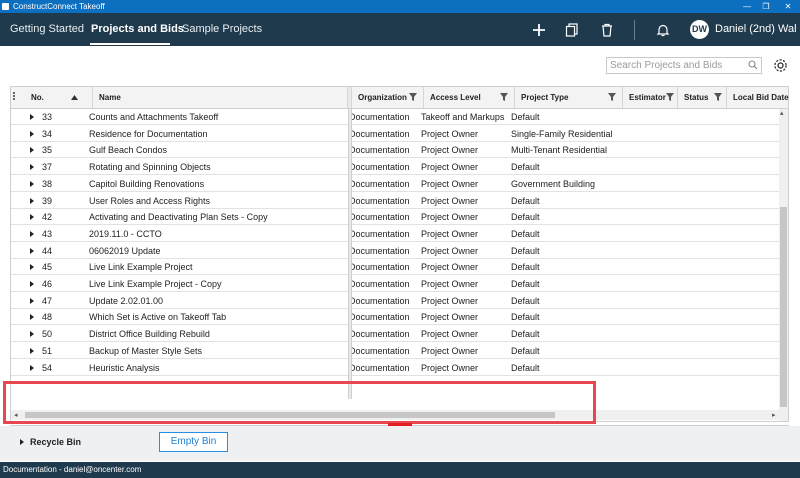 The image size is (800, 478). What do you see at coordinates (220, 97) in the screenshot?
I see `column-header-name: Name` at bounding box center [220, 97].